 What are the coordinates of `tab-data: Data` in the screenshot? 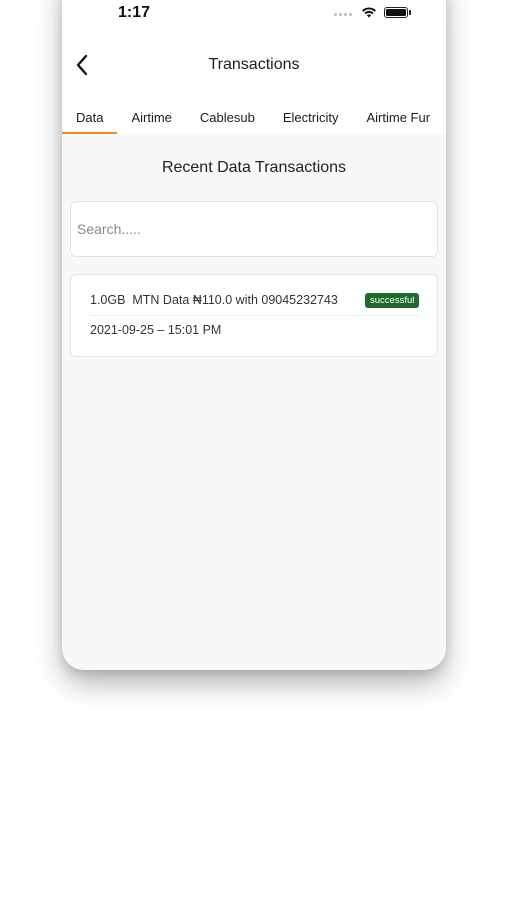 It's located at (90, 120).